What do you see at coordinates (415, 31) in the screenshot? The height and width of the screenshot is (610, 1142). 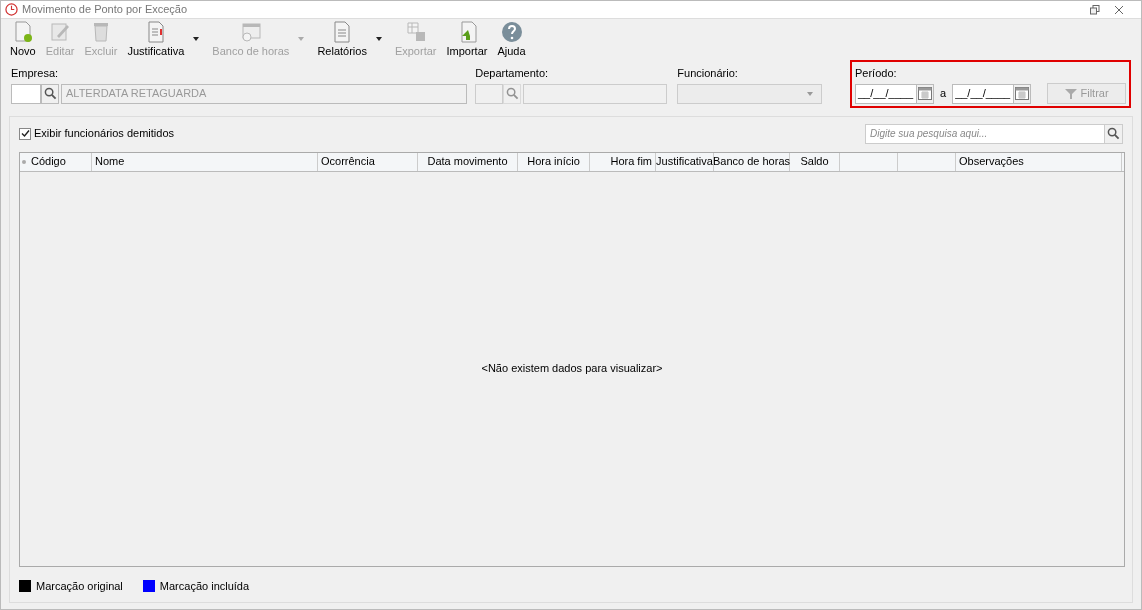 I see `spreadsheet-icon` at bounding box center [415, 31].